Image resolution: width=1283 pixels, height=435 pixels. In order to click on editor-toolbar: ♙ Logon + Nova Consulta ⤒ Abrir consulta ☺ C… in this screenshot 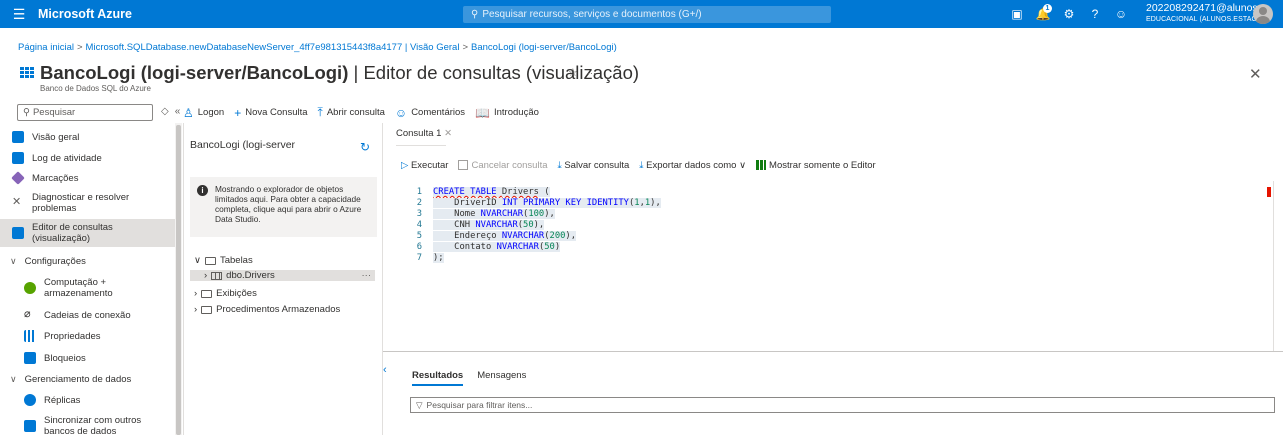, I will do `click(361, 112)`.